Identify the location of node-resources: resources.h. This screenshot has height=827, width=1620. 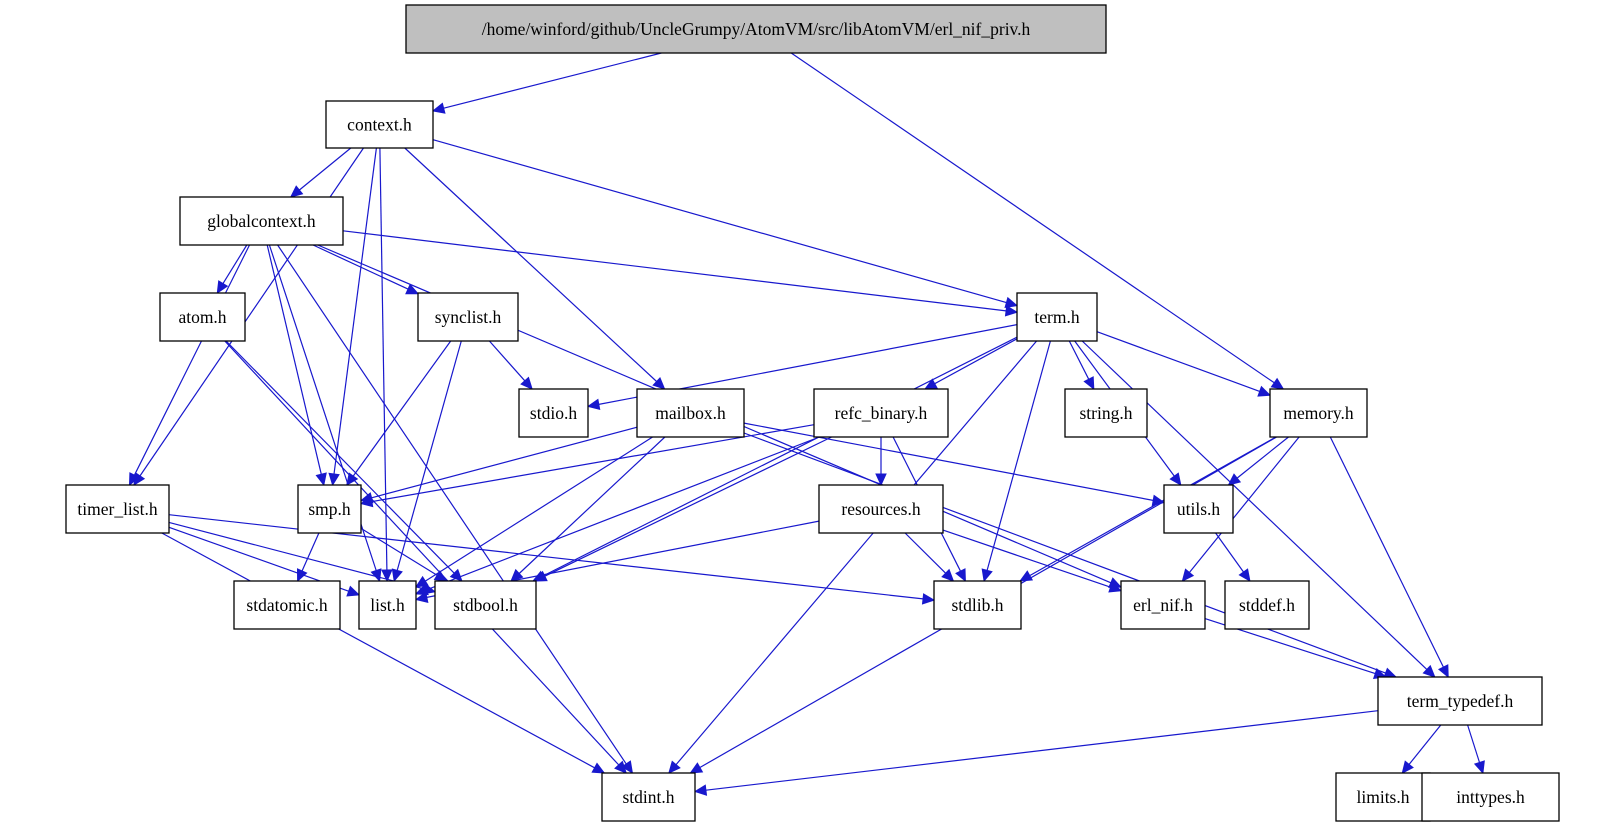
(881, 509).